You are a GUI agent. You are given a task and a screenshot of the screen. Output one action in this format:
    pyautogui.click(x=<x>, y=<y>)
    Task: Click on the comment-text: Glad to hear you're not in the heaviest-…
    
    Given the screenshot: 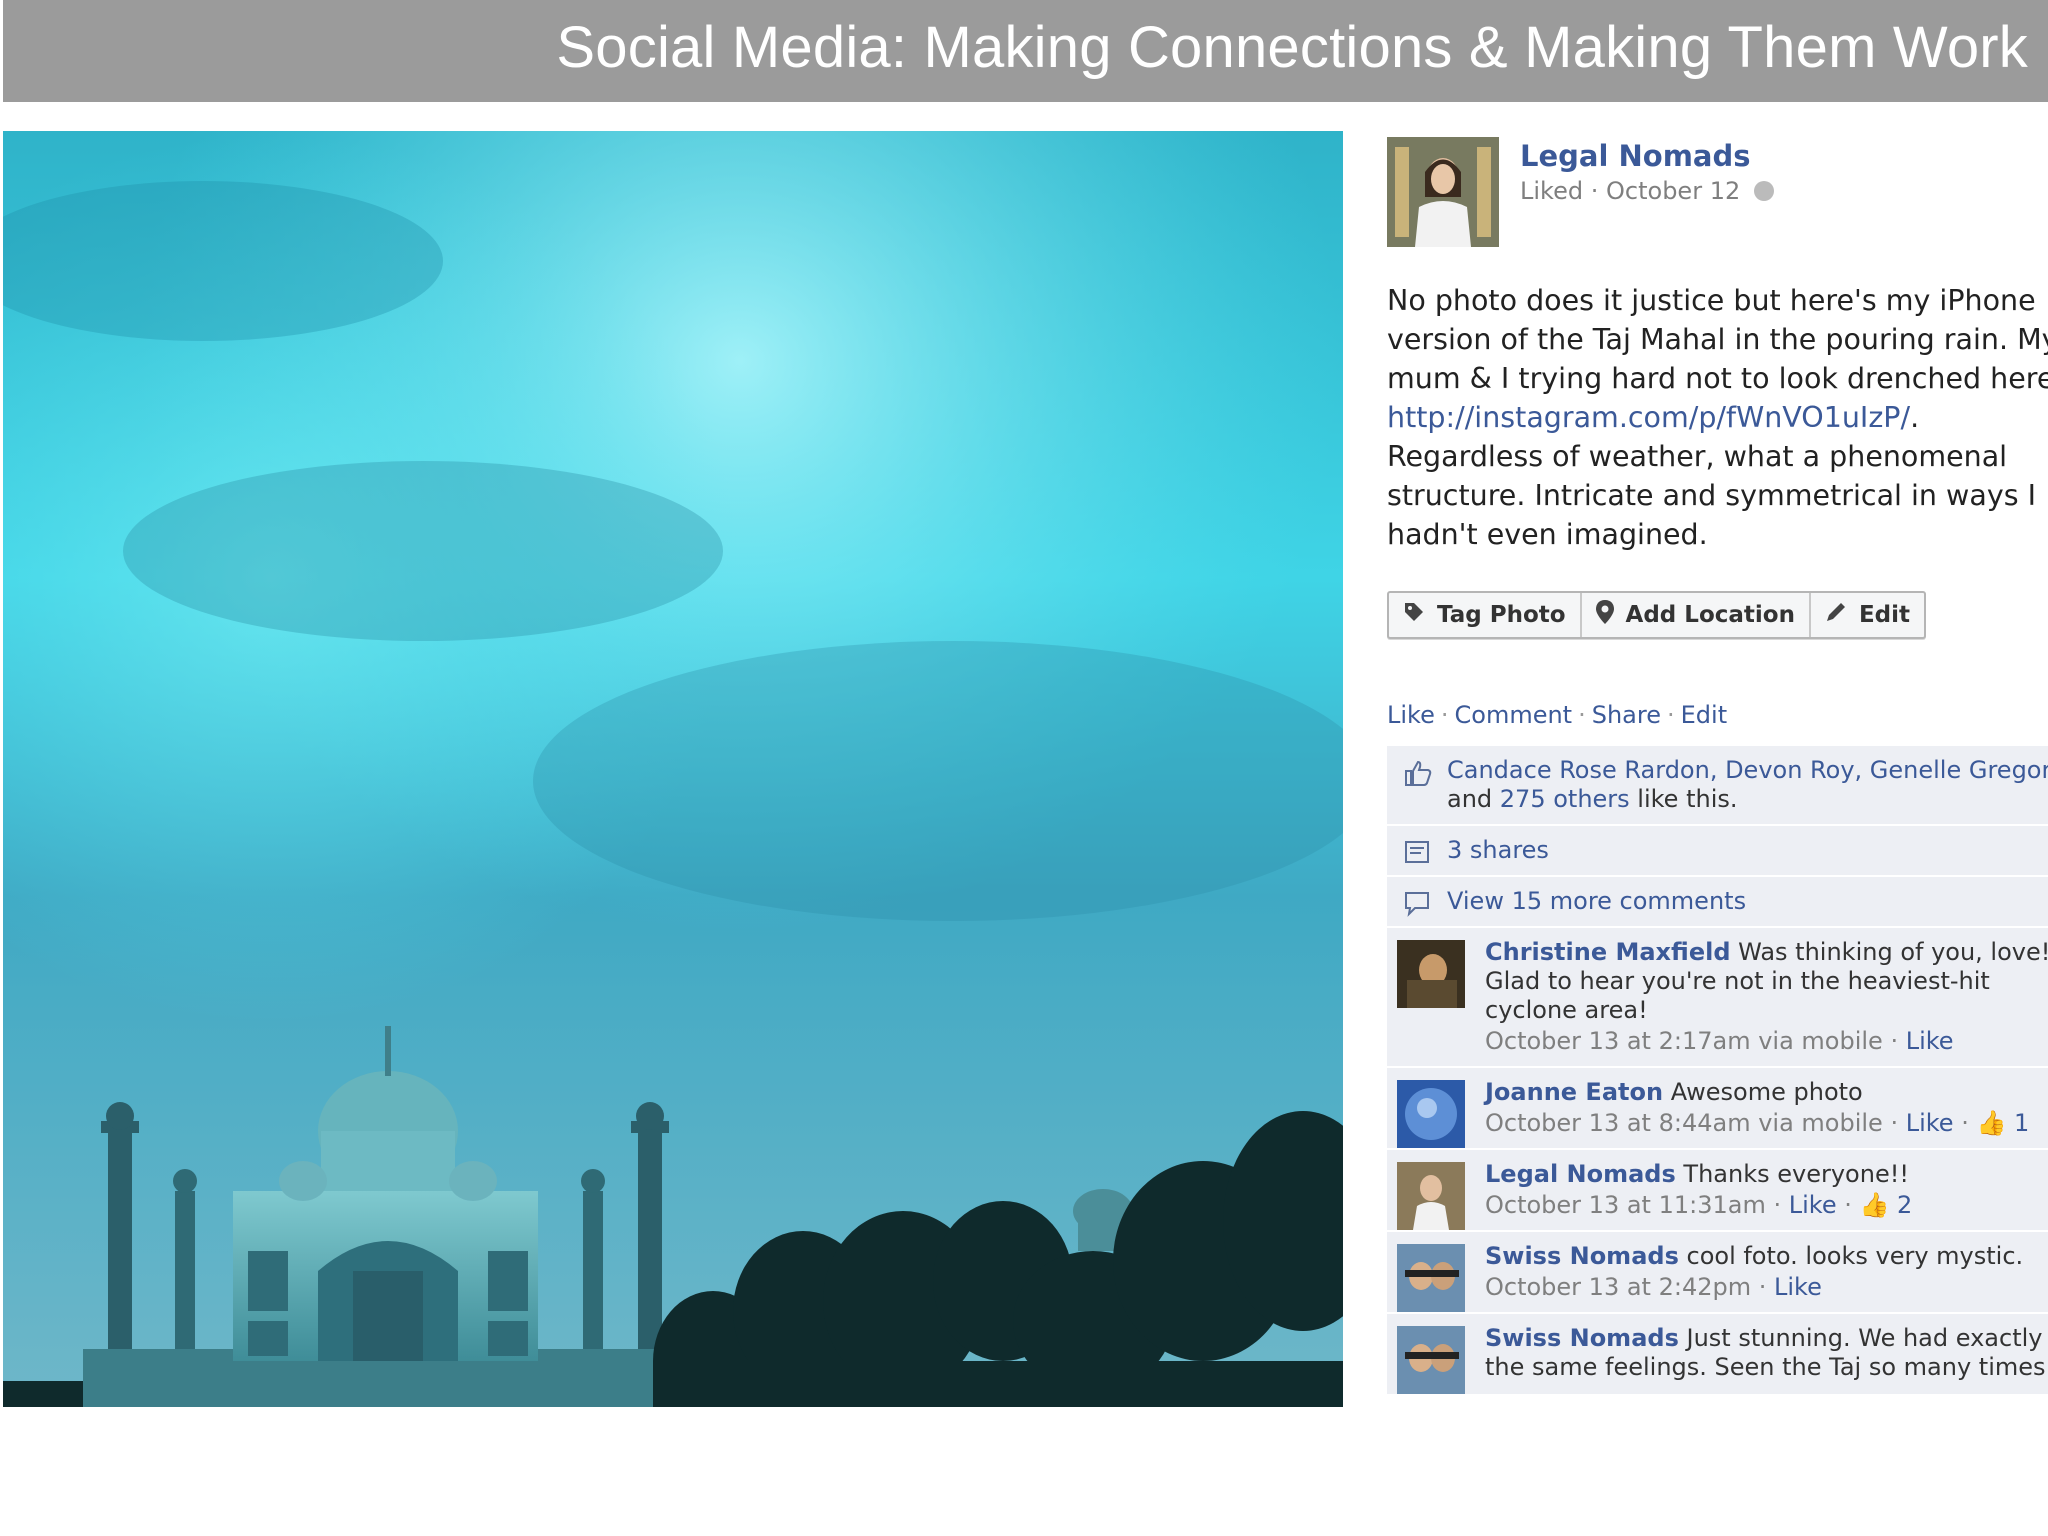 What is the action you would take?
    pyautogui.click(x=1737, y=981)
    